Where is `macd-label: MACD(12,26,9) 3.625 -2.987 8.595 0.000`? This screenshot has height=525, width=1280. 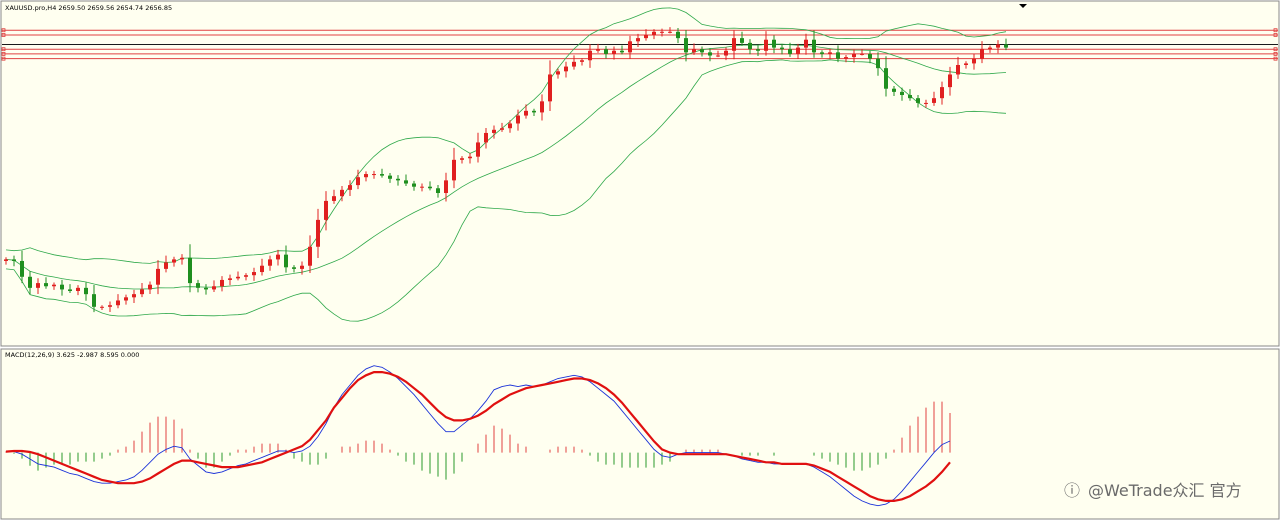
macd-label: MACD(12,26,9) 3.625 -2.987 8.595 0.000 is located at coordinates (72, 355).